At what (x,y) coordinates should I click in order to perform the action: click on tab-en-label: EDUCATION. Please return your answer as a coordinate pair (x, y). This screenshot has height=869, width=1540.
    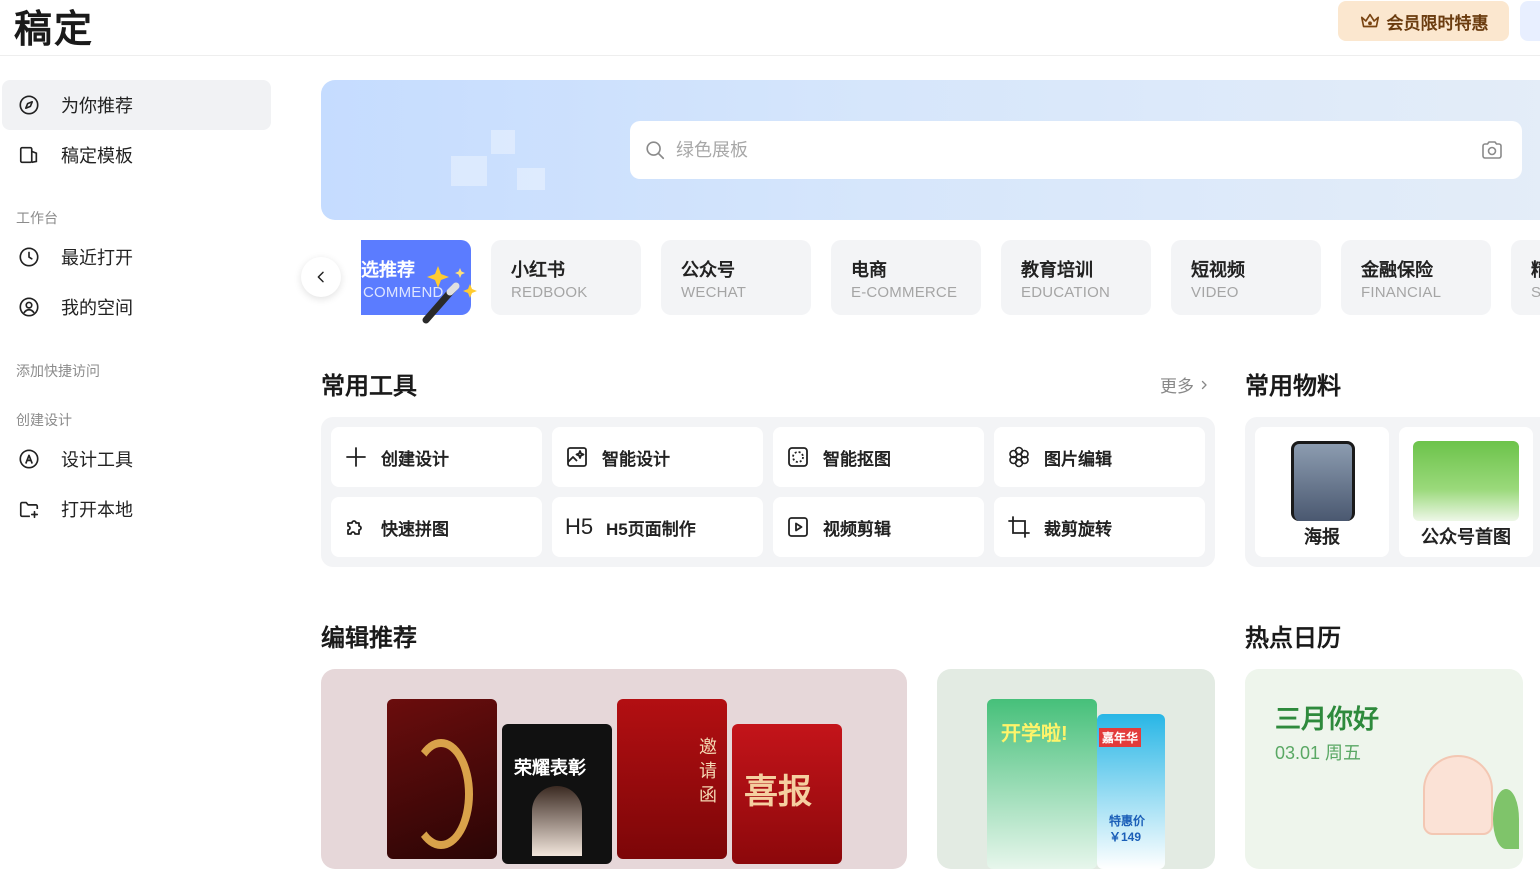
    Looking at the image, I should click on (1066, 292).